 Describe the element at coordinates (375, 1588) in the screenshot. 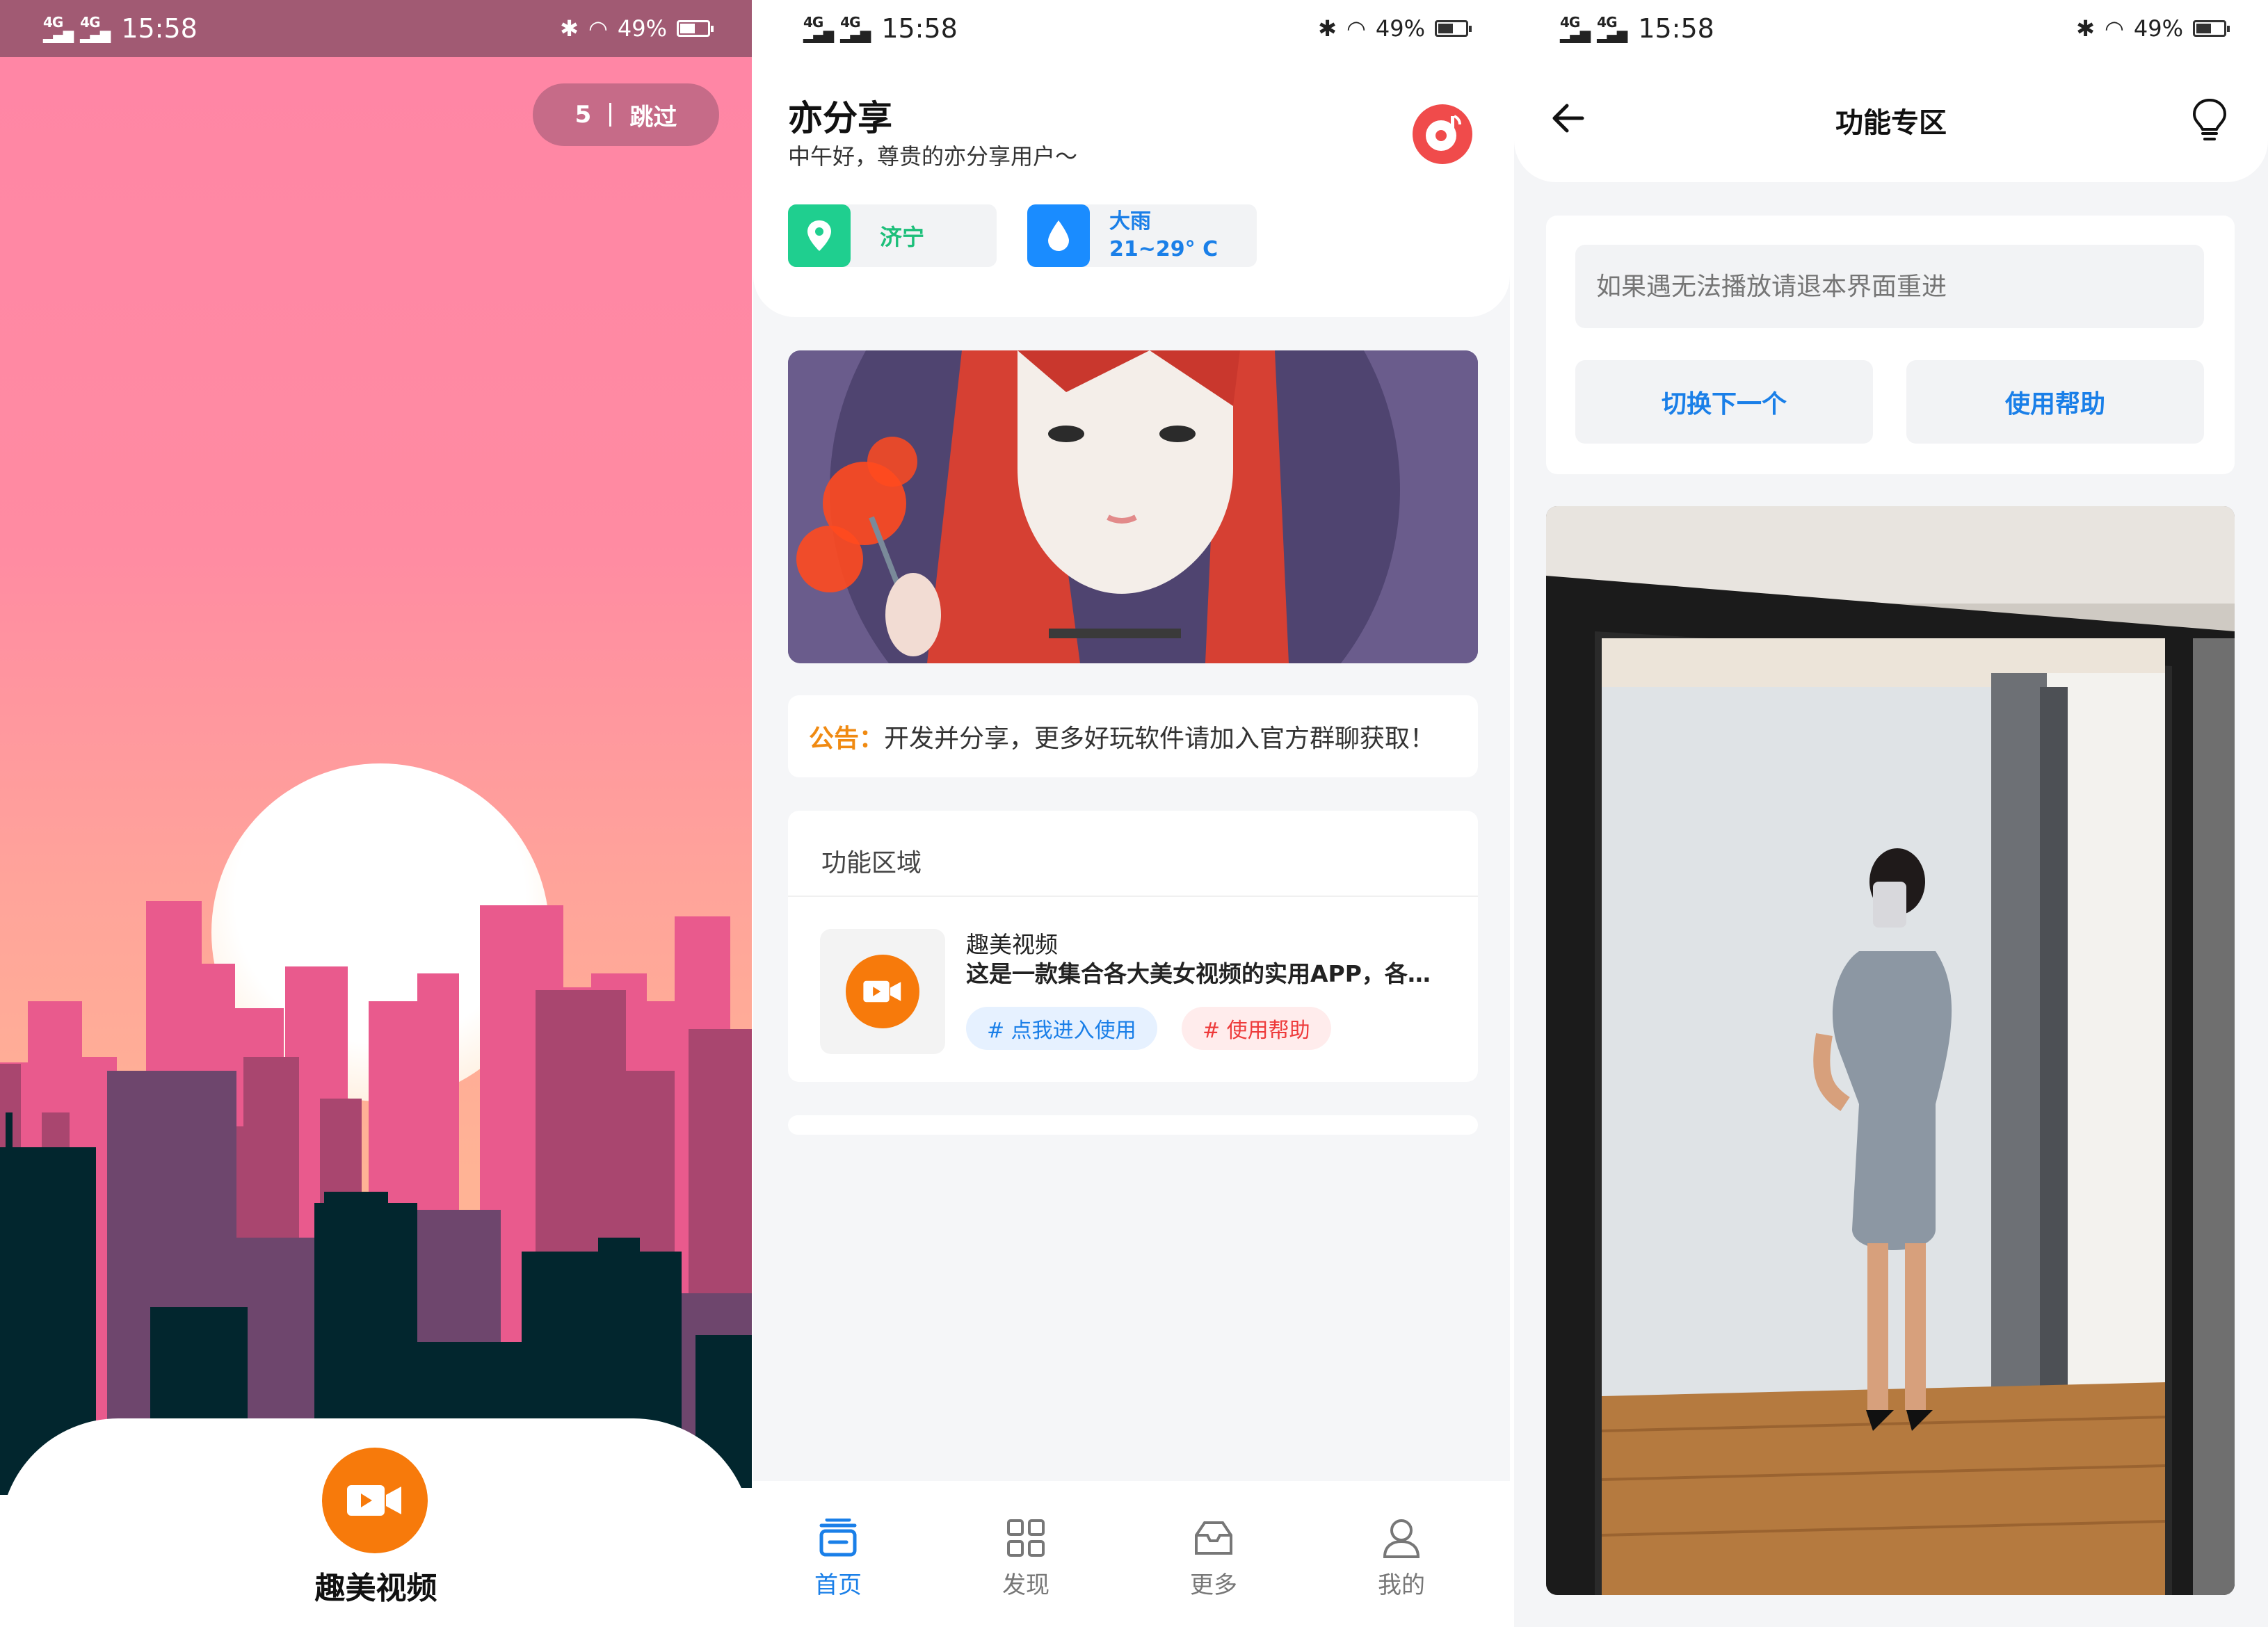

I see `app-name: 趣美视频` at that location.